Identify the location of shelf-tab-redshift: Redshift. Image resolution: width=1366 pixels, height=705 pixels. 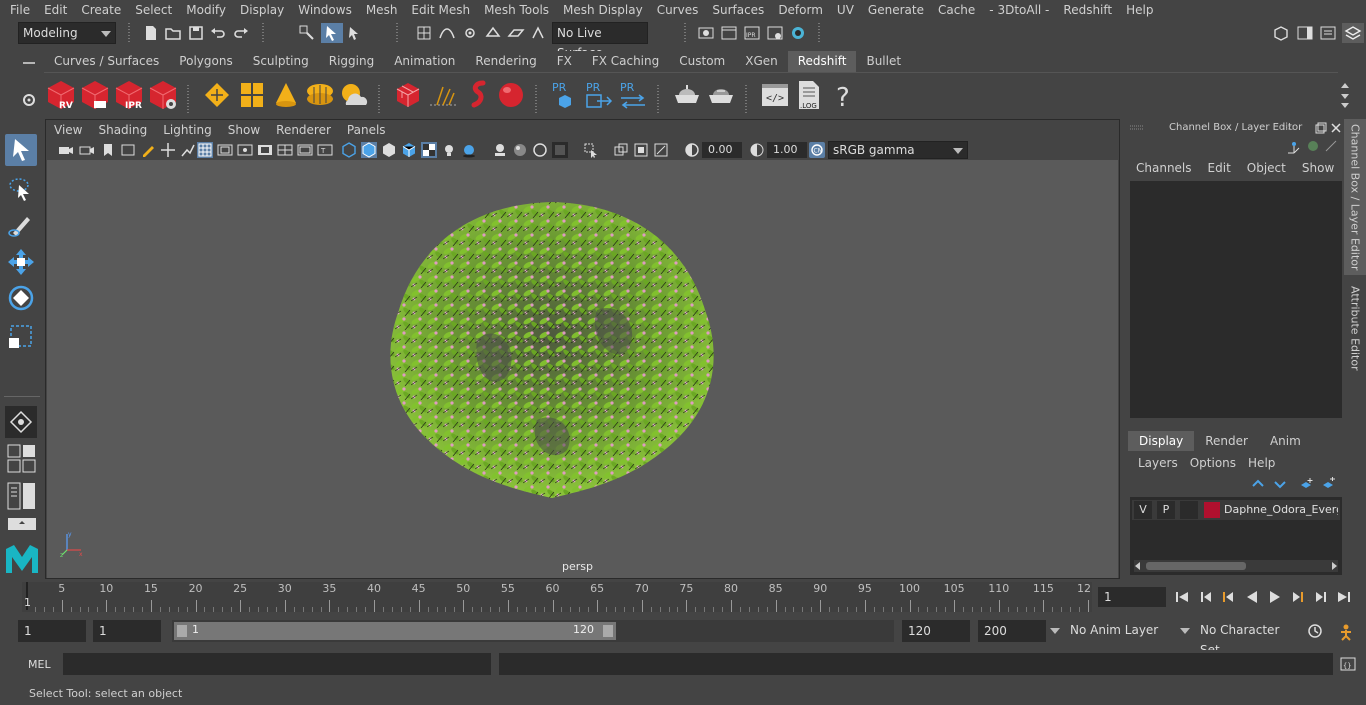
(822, 61).